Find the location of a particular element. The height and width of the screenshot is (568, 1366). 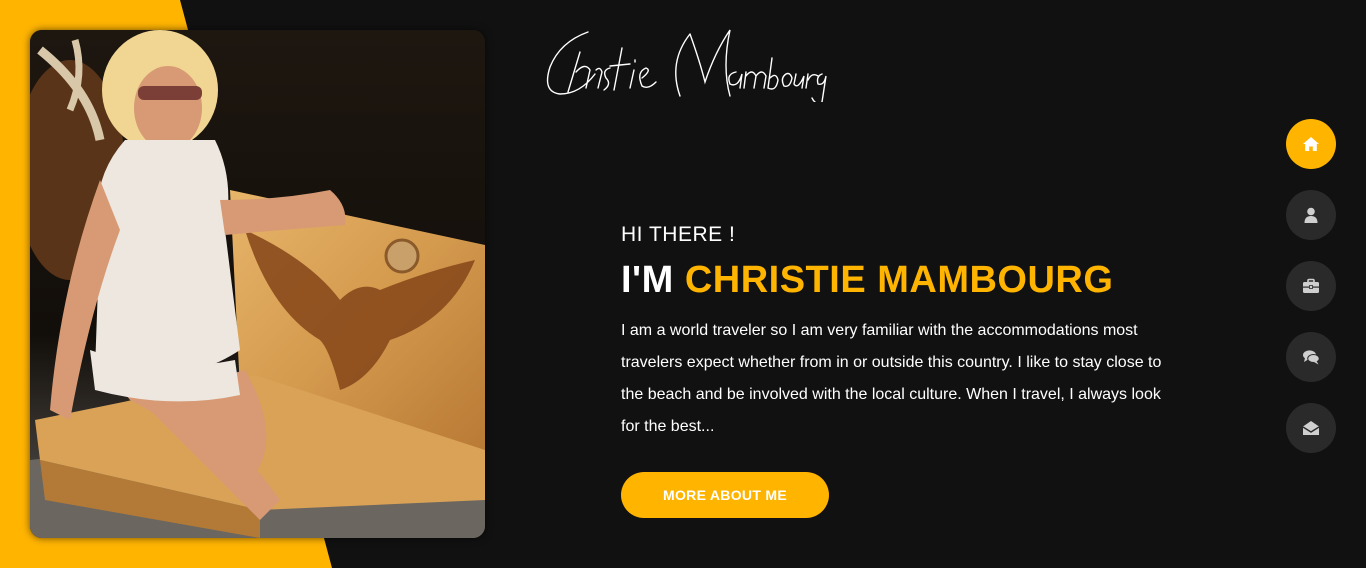

user-icon is located at coordinates (1311, 215).